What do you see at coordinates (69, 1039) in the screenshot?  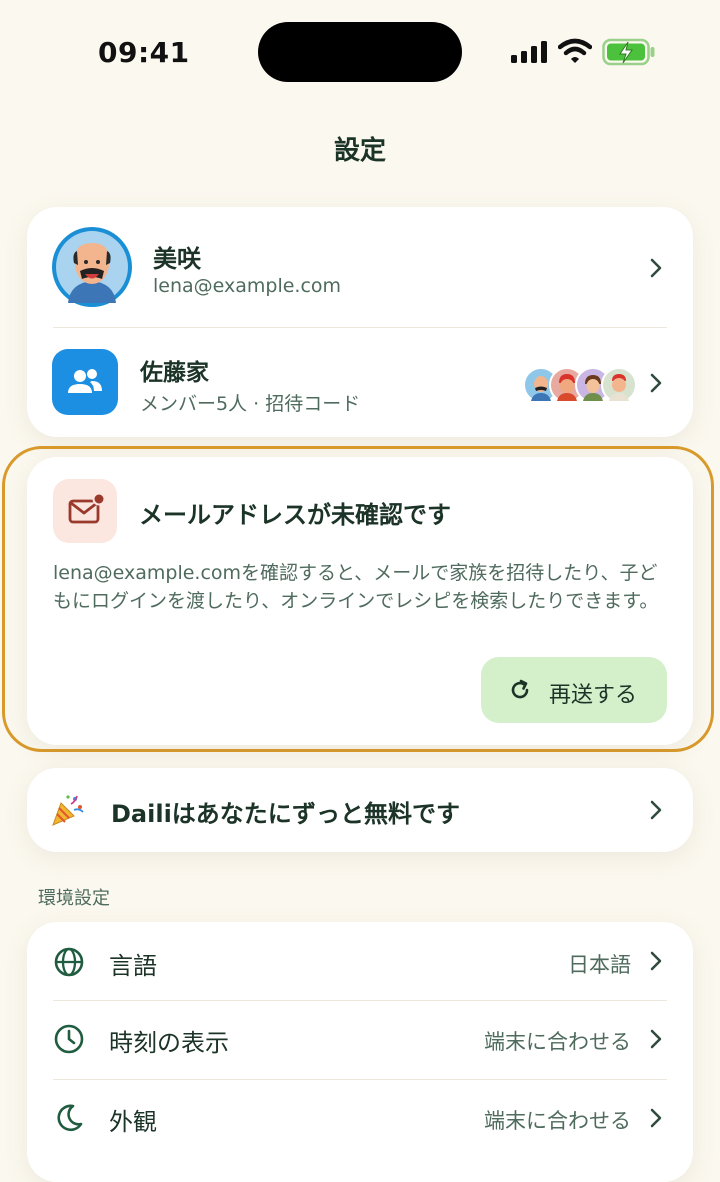 I see `clock-icon` at bounding box center [69, 1039].